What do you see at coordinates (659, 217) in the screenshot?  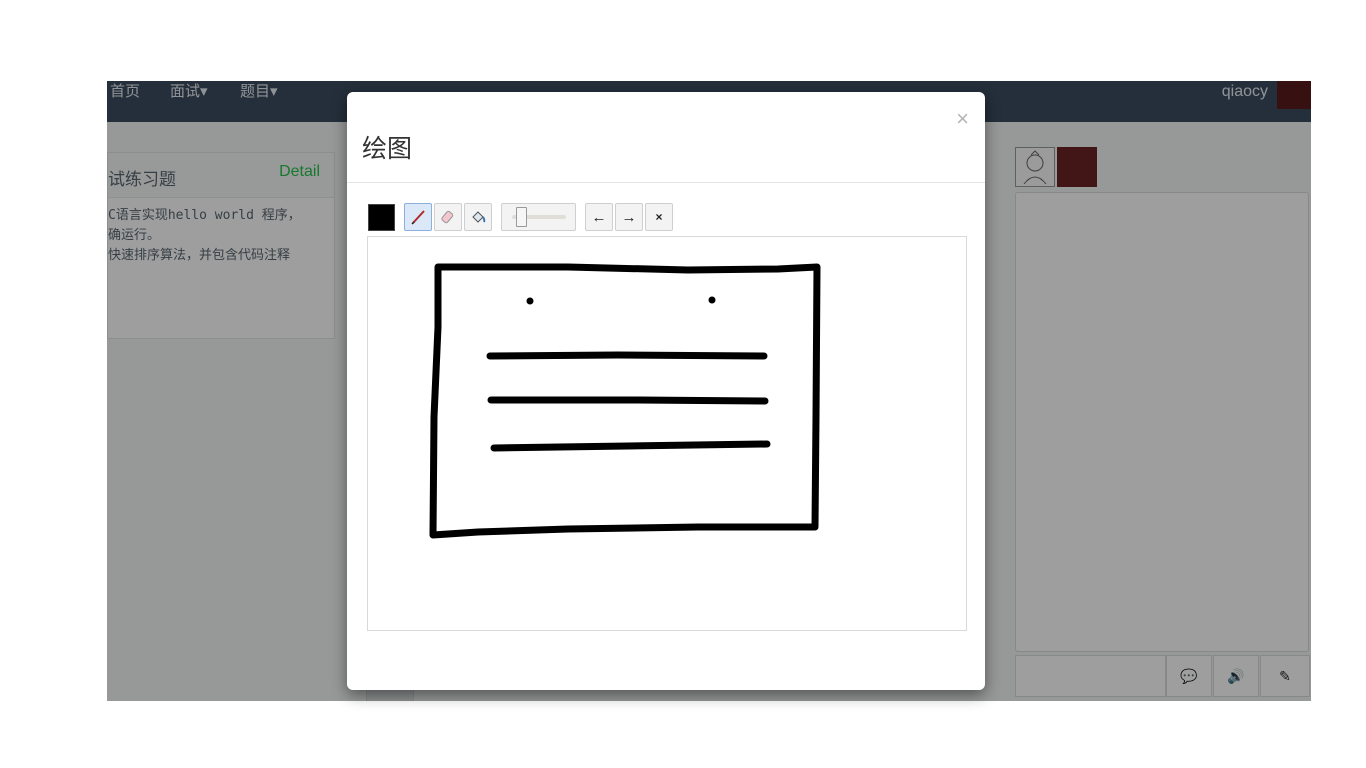 I see `clear-canvas-button: ×` at bounding box center [659, 217].